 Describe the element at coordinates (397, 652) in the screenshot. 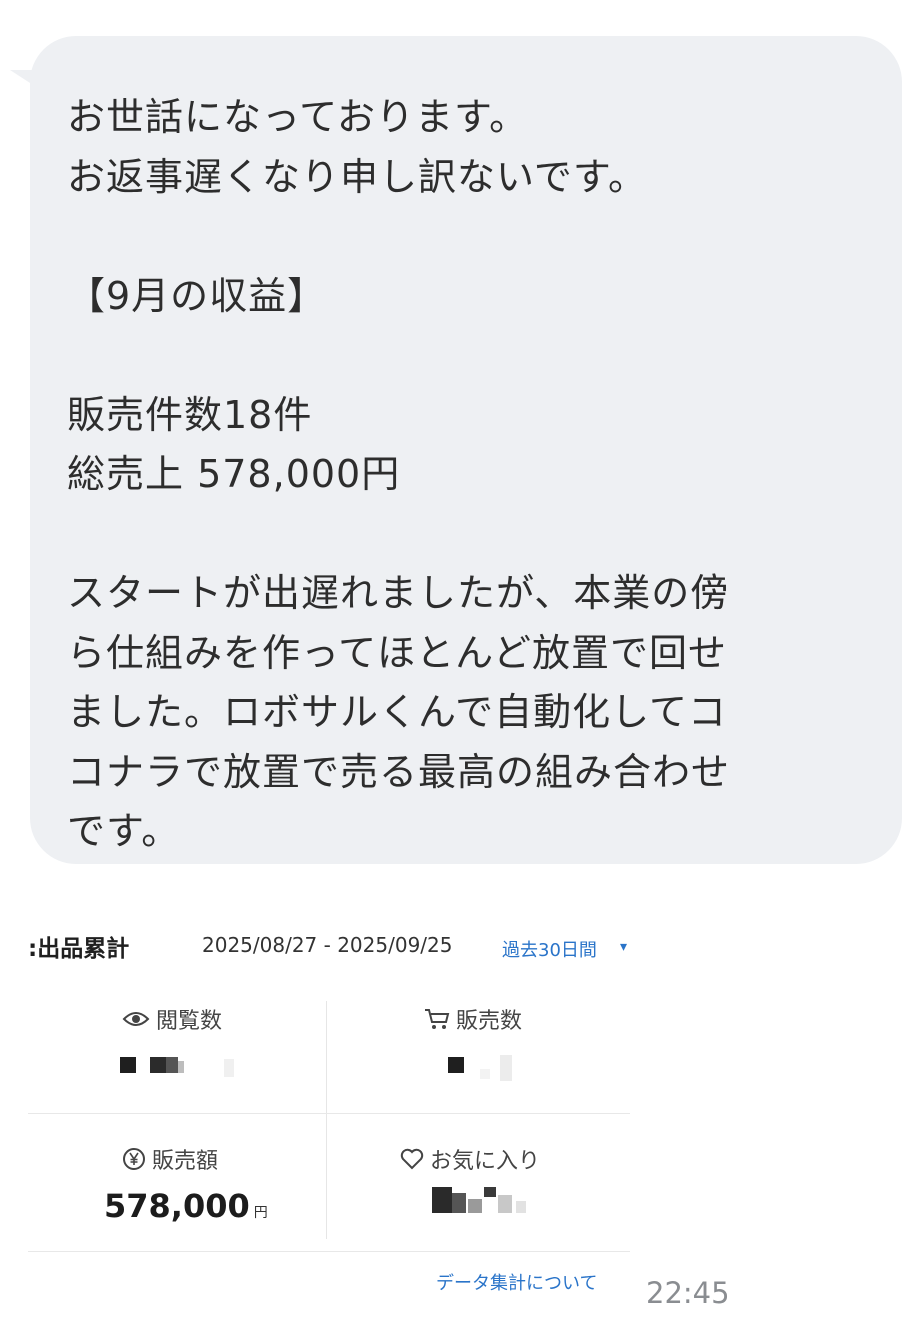

I see `message-line: ら仕組みを作ってほとんど放置で回せ` at that location.